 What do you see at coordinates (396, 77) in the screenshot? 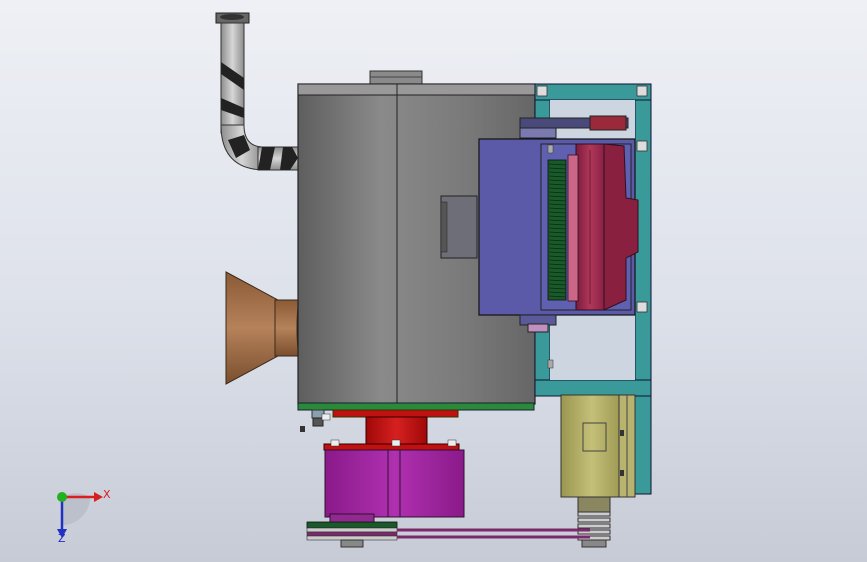
I see `top-cap` at bounding box center [396, 77].